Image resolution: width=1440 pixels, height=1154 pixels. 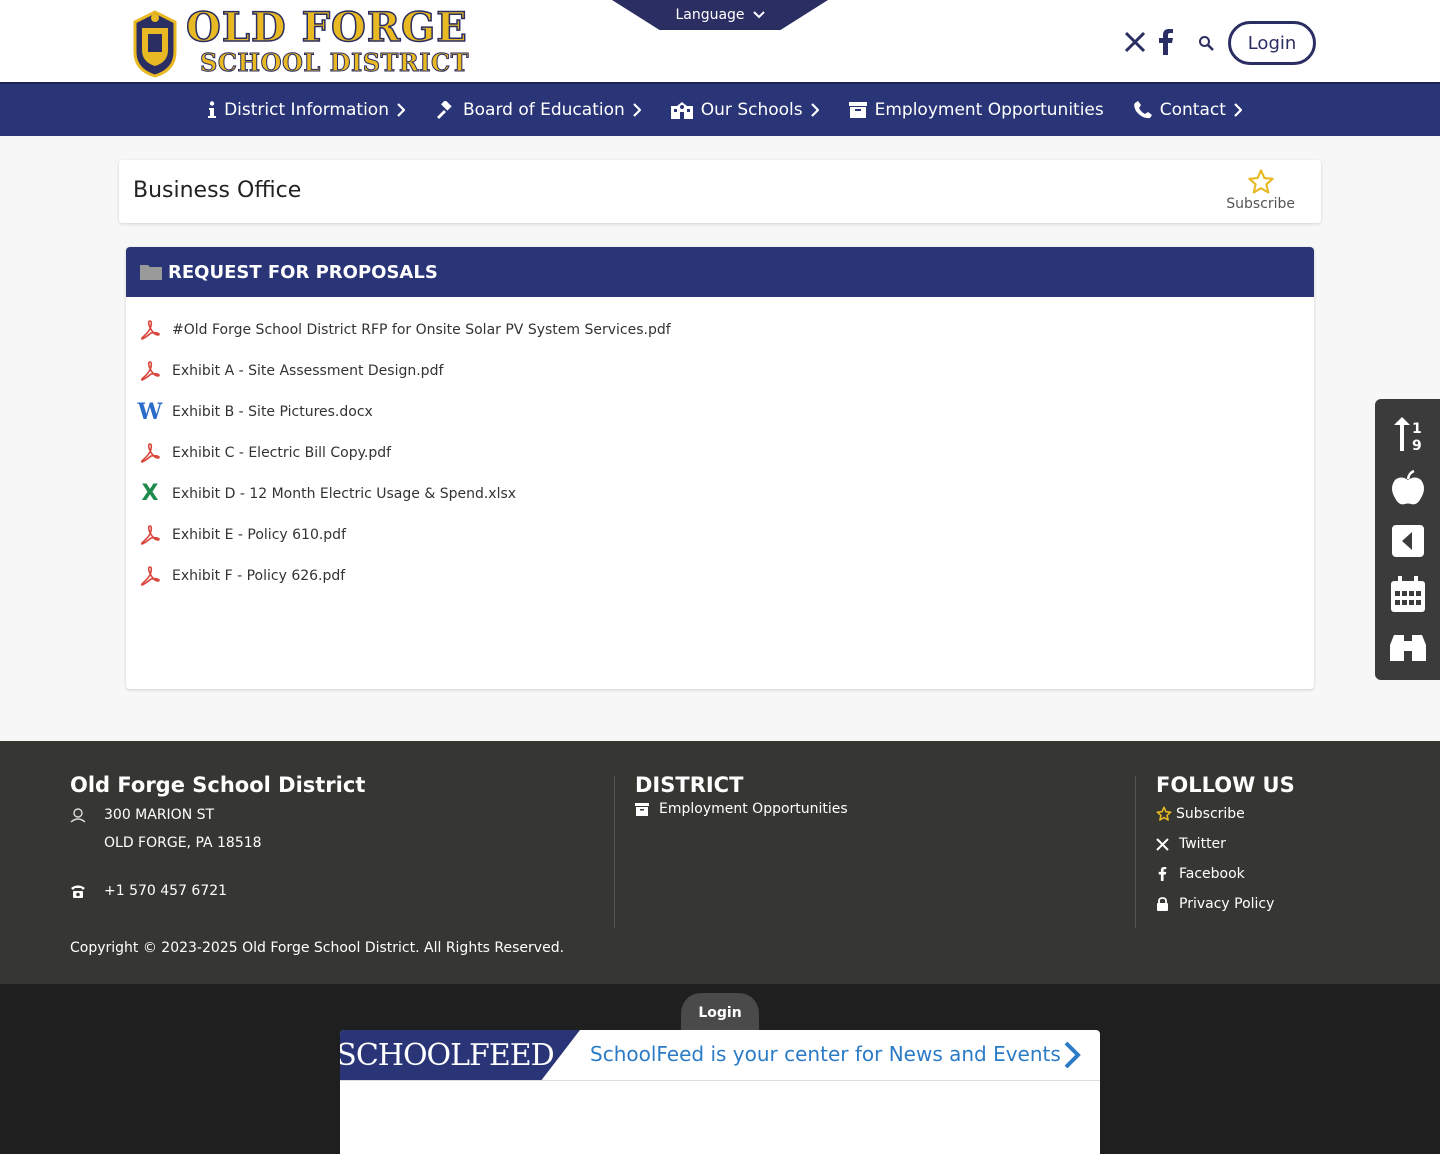 I want to click on subscribe-label: Subscribe, so click(x=1260, y=204).